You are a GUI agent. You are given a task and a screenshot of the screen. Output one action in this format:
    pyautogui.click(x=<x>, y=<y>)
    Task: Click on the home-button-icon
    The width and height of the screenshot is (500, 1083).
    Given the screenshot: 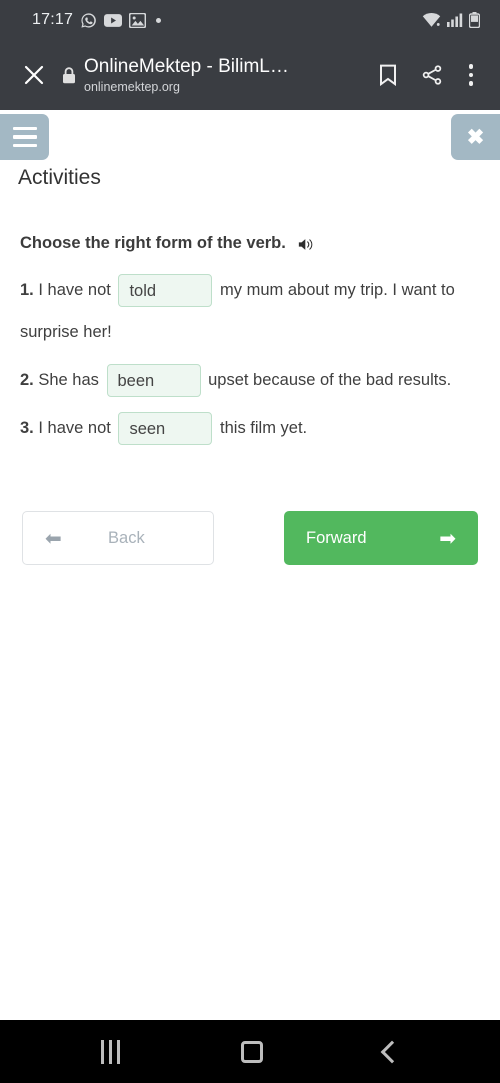 What is the action you would take?
    pyautogui.click(x=251, y=1051)
    